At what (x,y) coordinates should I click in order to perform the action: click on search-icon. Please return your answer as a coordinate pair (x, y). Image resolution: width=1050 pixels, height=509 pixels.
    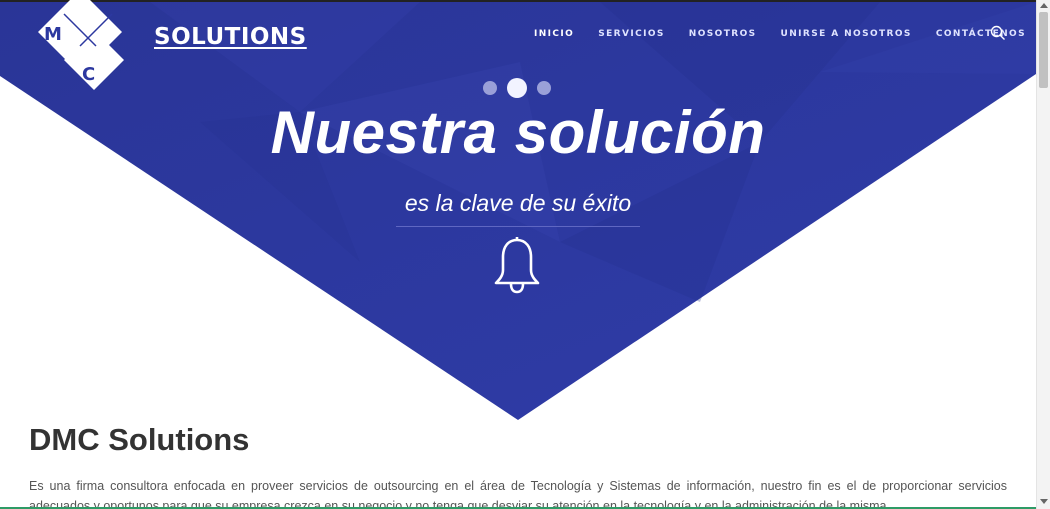
    Looking at the image, I should click on (998, 33).